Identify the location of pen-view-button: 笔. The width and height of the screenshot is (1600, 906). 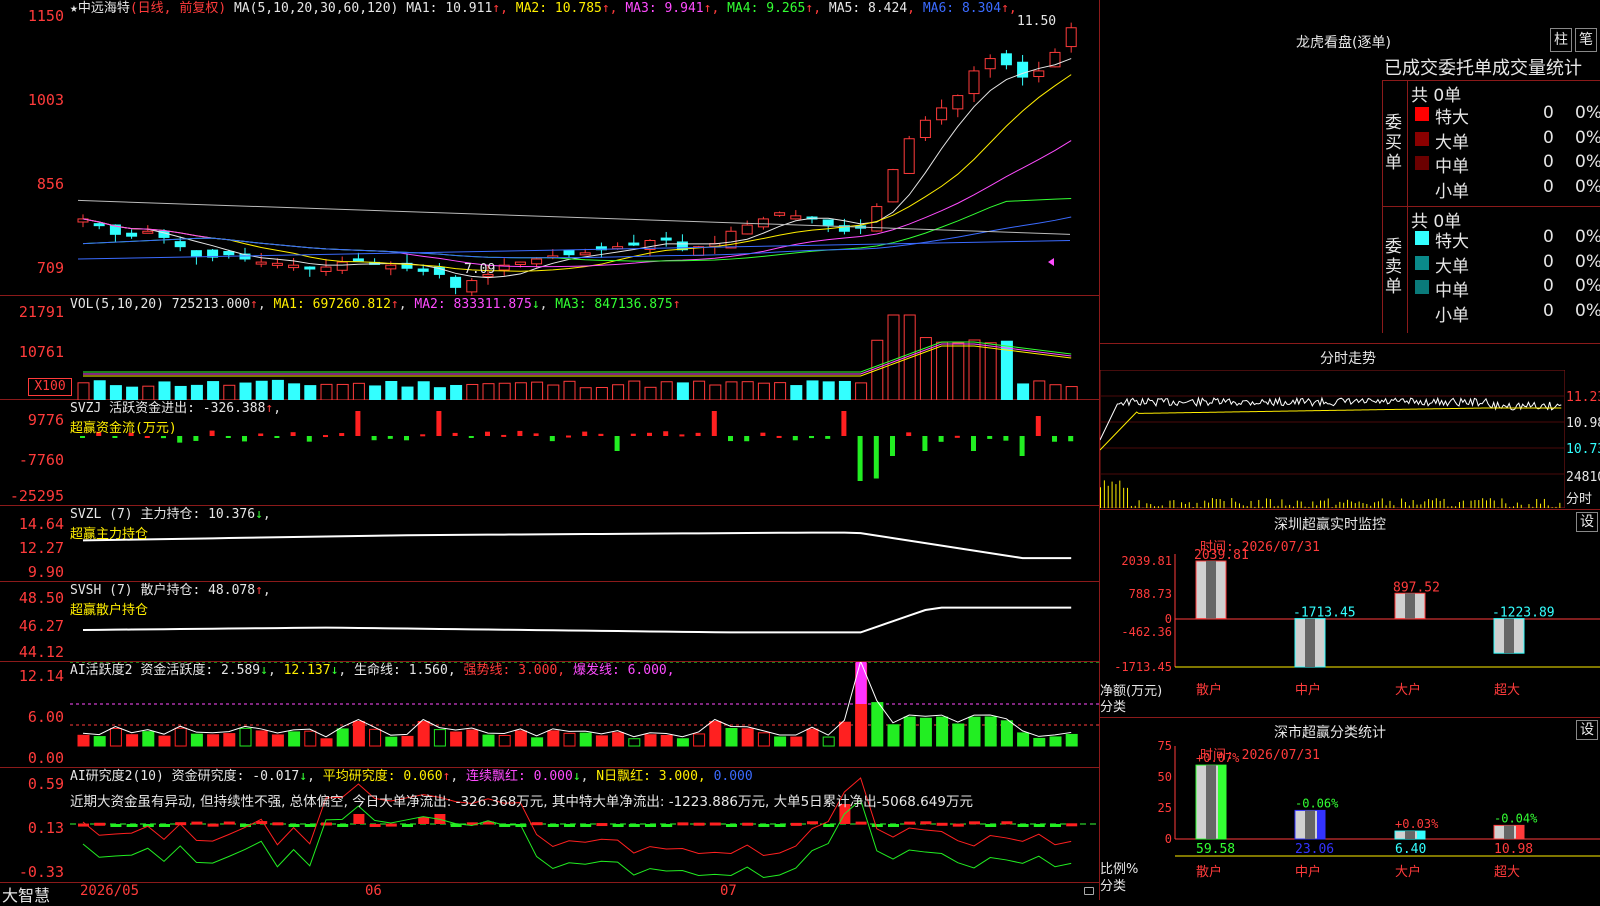
(1586, 40).